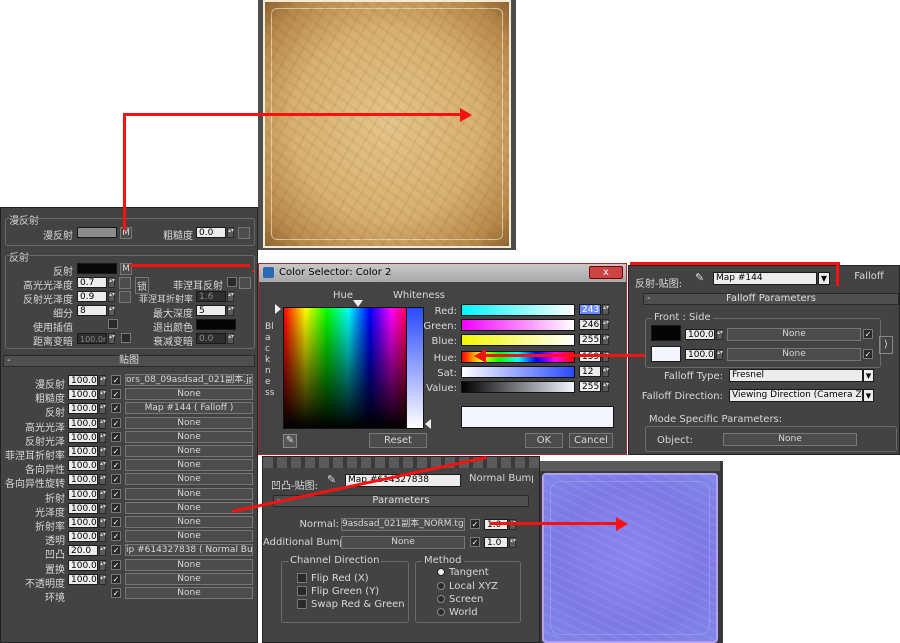 This screenshot has height=643, width=900. Describe the element at coordinates (126, 233) in the screenshot. I see `diffuse-map-button: M` at that location.